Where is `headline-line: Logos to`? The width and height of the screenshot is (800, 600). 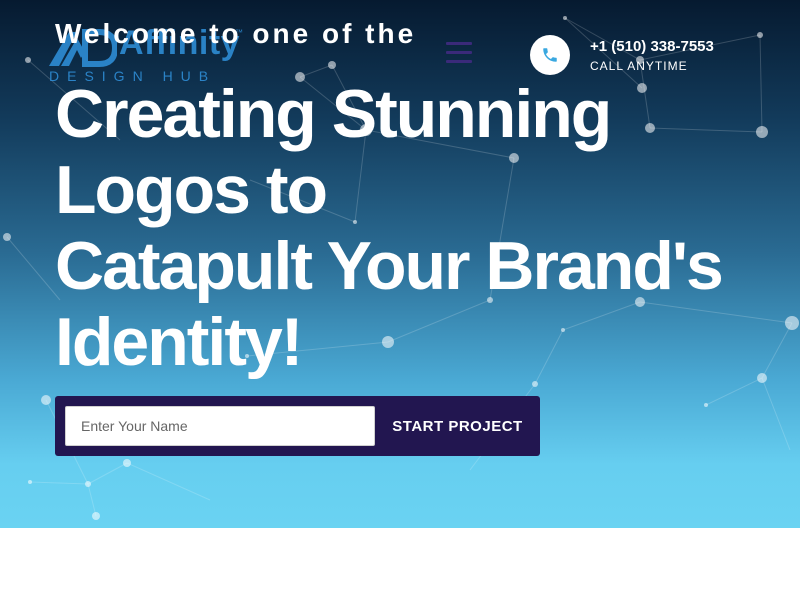
headline-line: Logos to is located at coordinates (191, 190).